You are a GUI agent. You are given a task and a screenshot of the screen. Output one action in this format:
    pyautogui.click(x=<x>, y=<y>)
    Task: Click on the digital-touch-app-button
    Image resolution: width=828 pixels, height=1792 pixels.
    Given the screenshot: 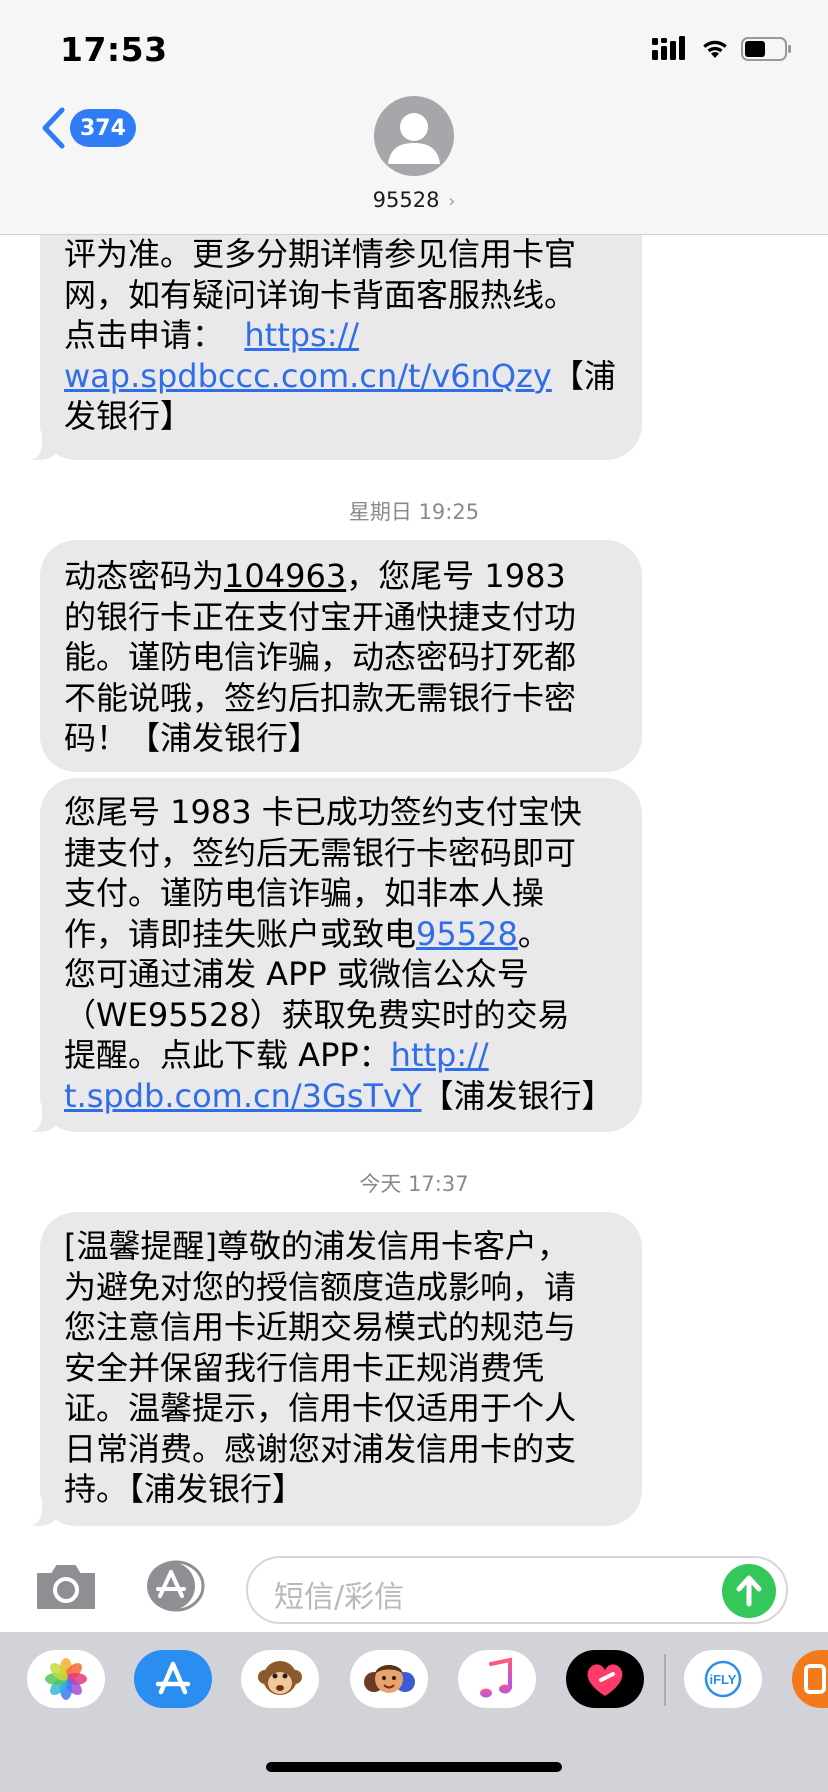 What is the action you would take?
    pyautogui.click(x=605, y=1679)
    